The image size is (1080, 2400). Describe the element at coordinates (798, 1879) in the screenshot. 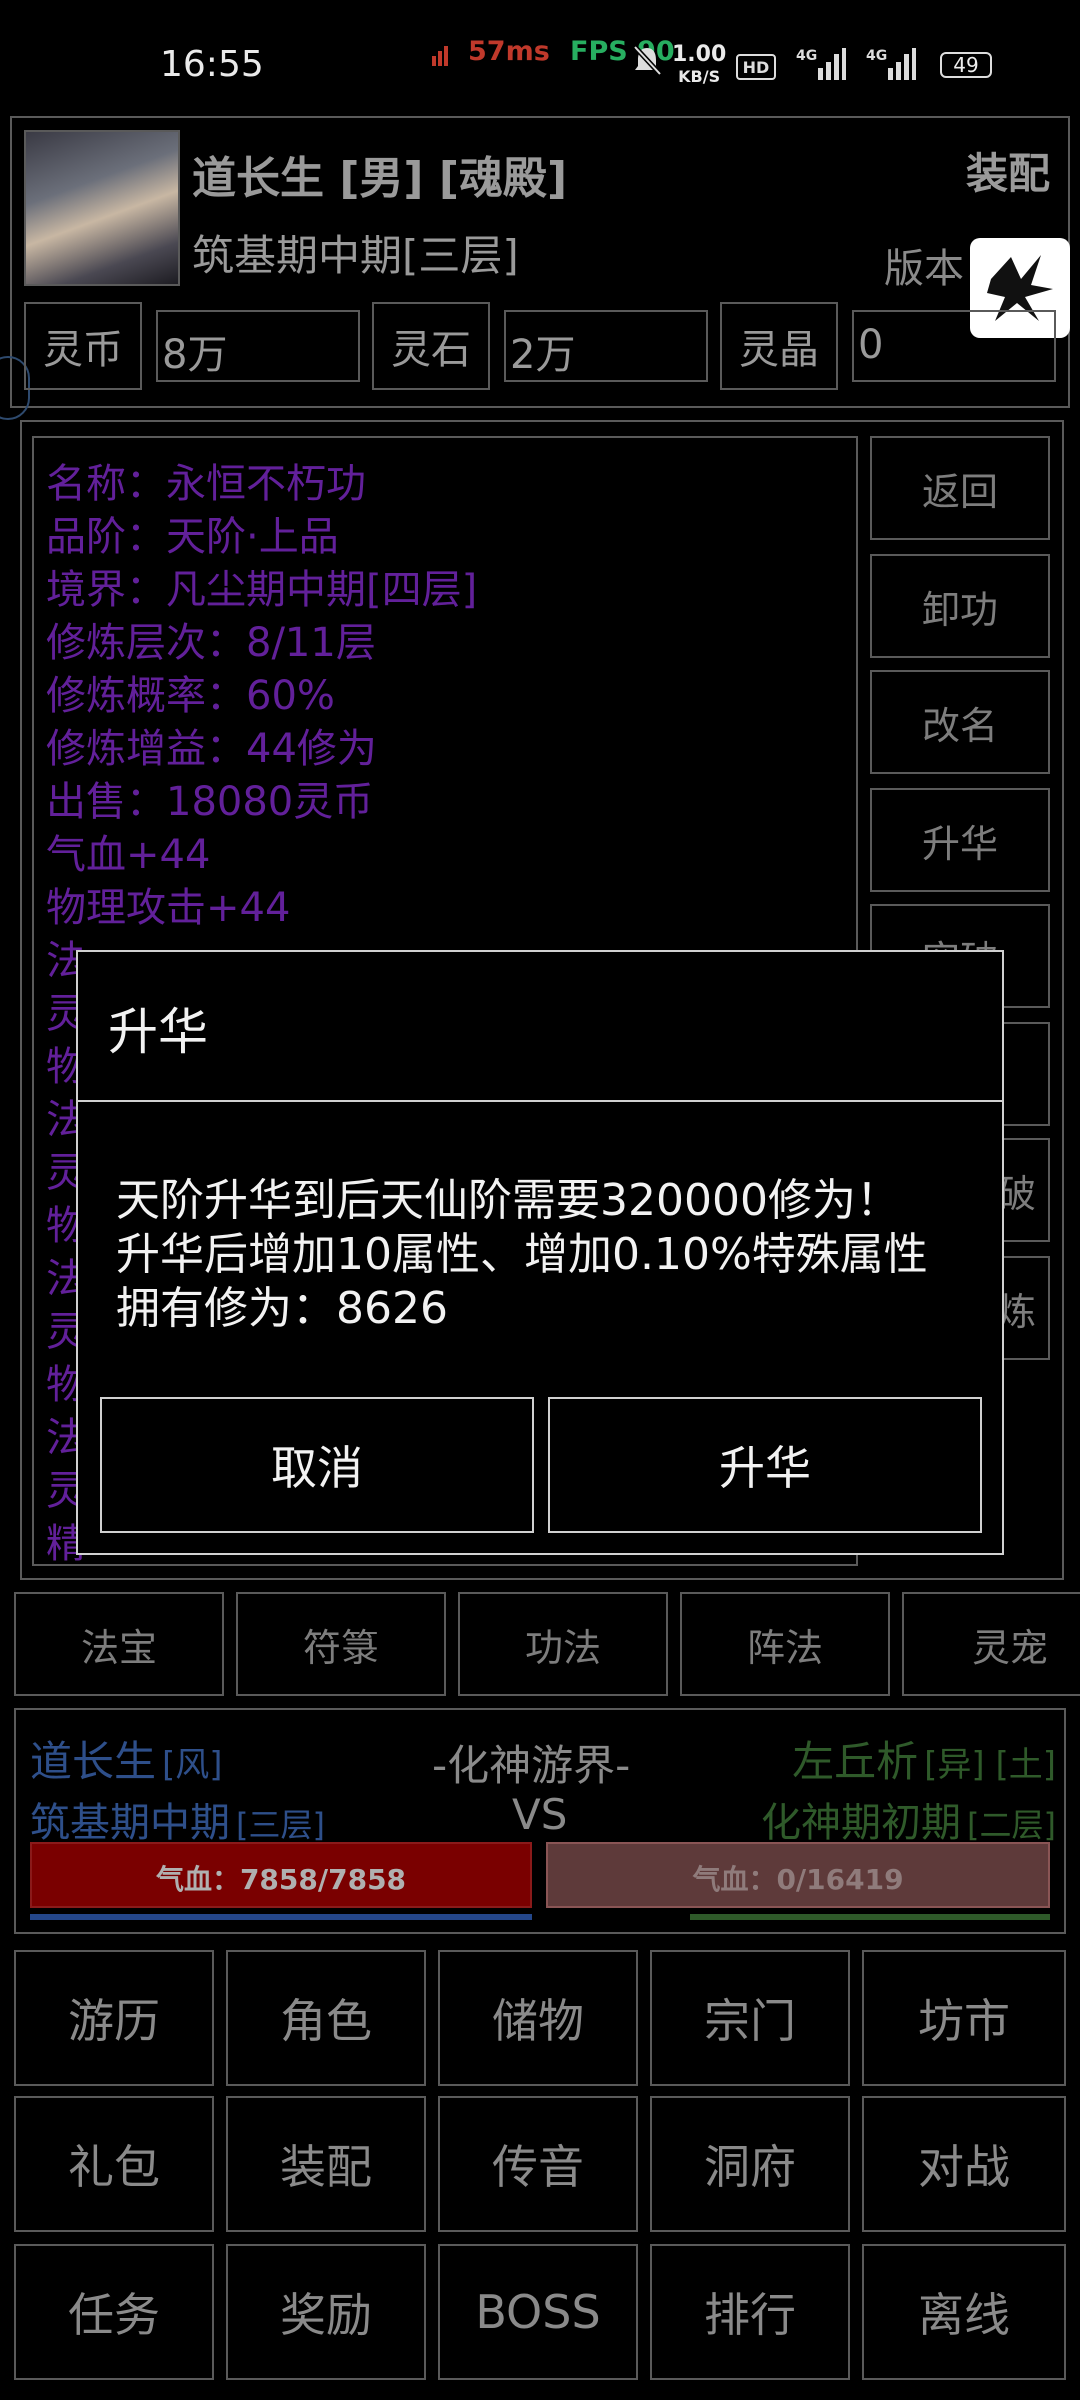

I see `enemy-hp-text: 气血：0/16419` at that location.